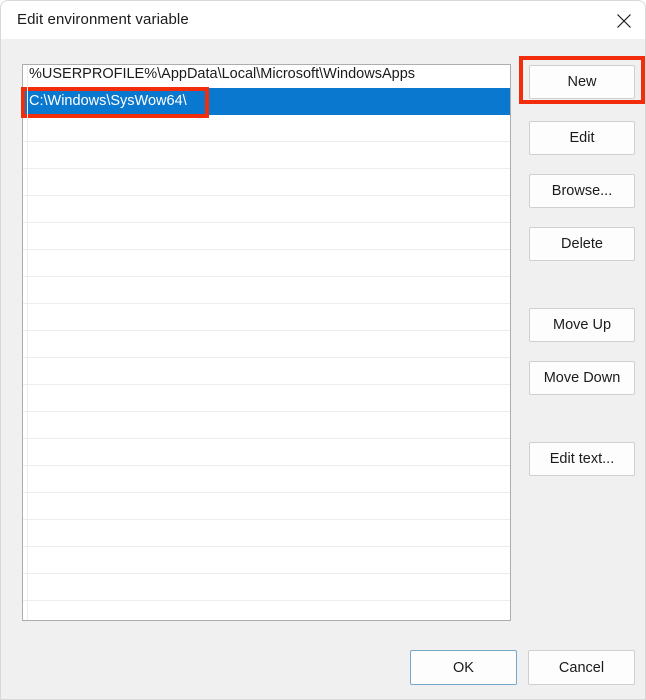 Image resolution: width=646 pixels, height=700 pixels. What do you see at coordinates (582, 244) in the screenshot?
I see `delete-button: Delete` at bounding box center [582, 244].